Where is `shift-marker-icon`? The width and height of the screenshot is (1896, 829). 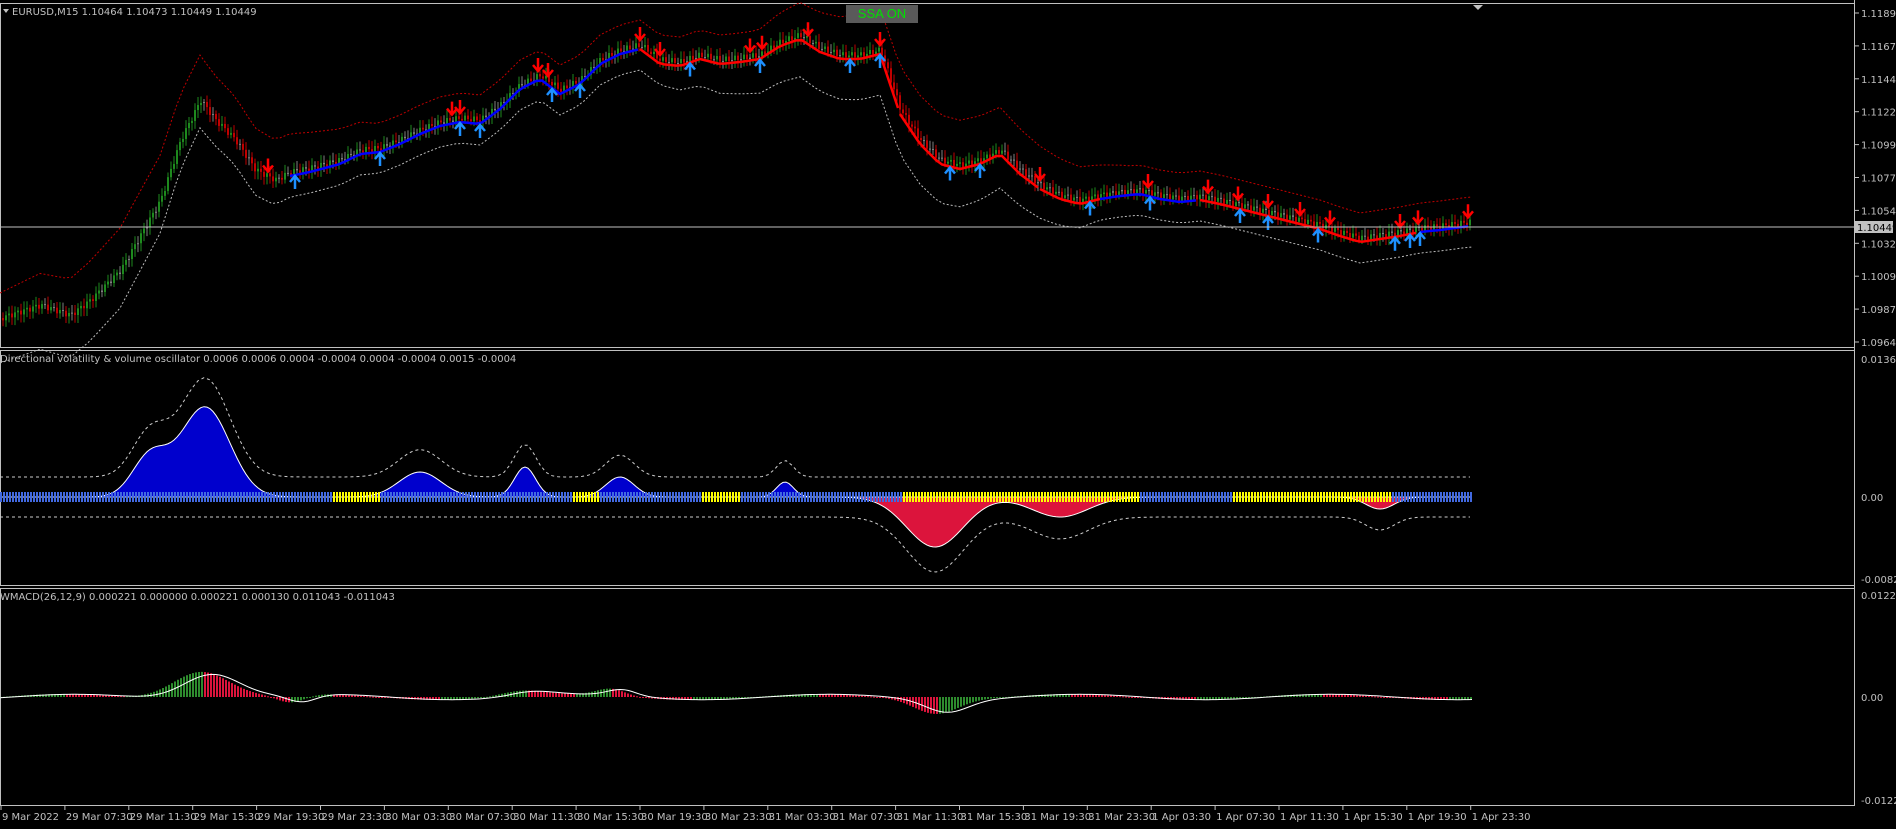 shift-marker-icon is located at coordinates (1478, 7).